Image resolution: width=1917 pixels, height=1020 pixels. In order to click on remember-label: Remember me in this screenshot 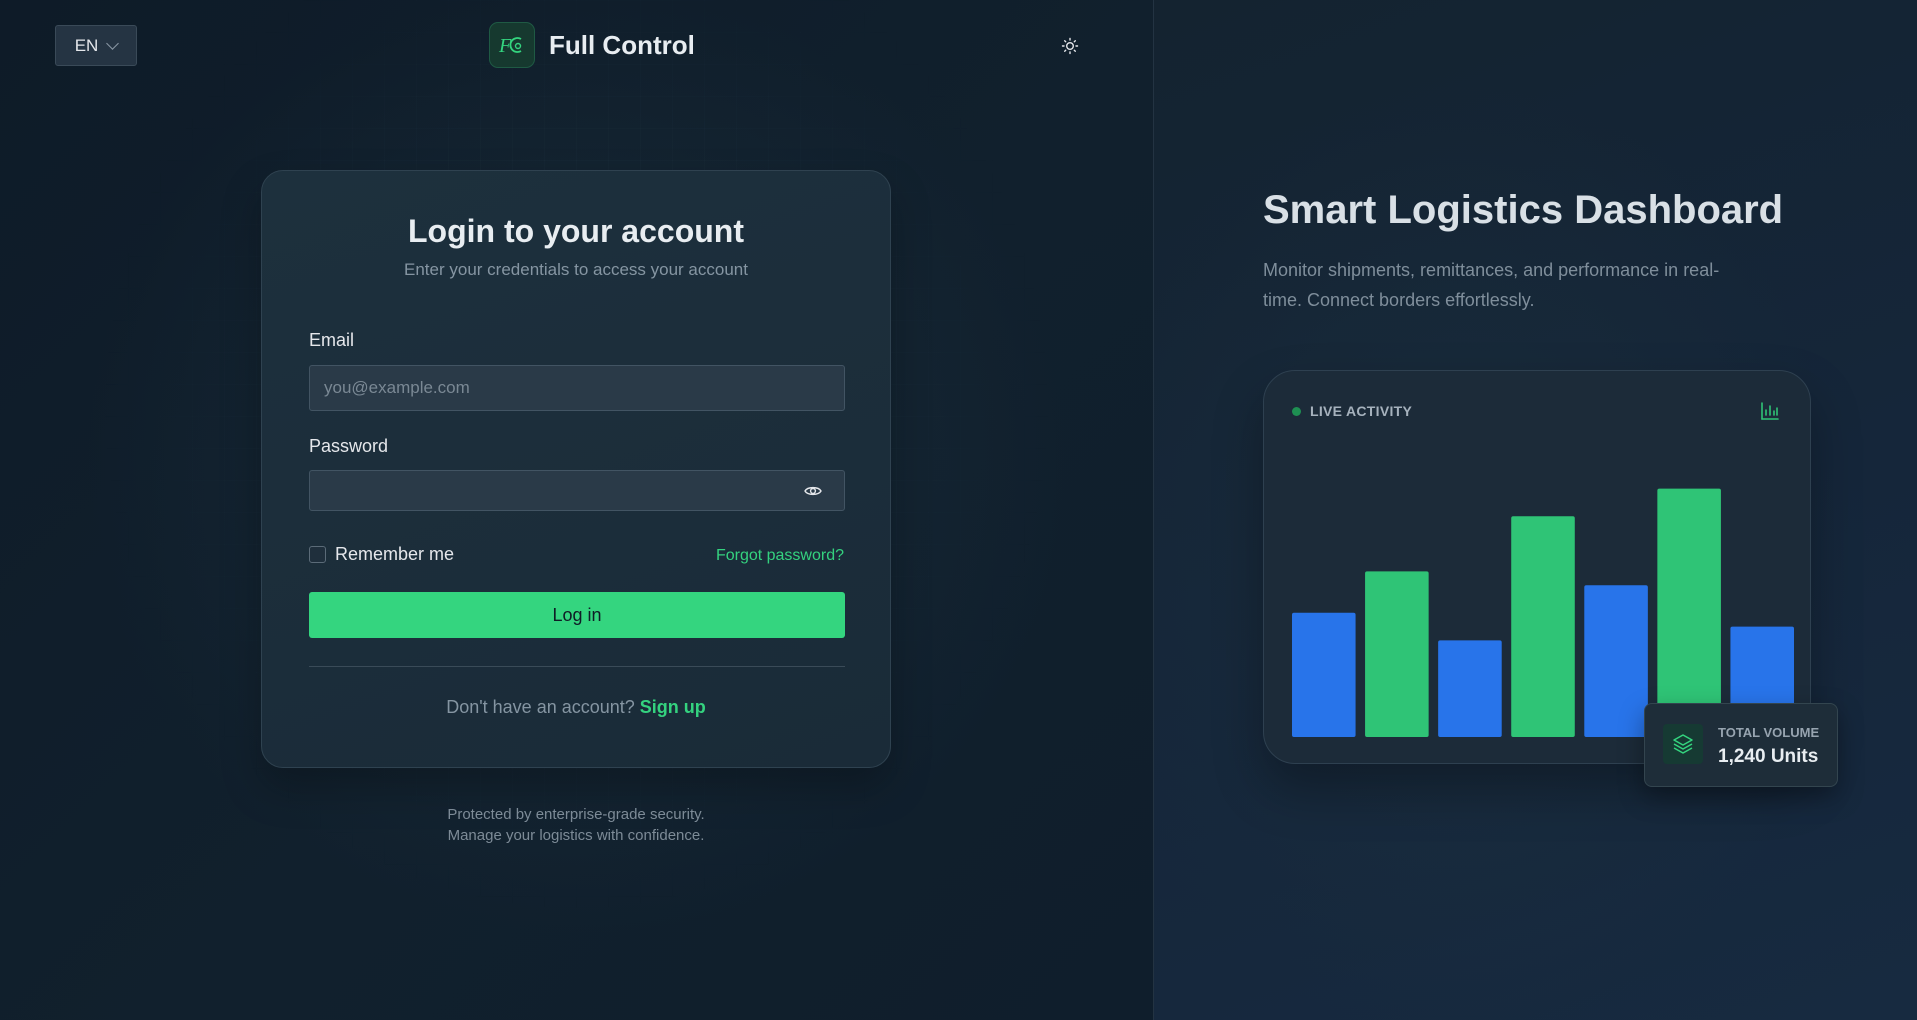, I will do `click(395, 554)`.